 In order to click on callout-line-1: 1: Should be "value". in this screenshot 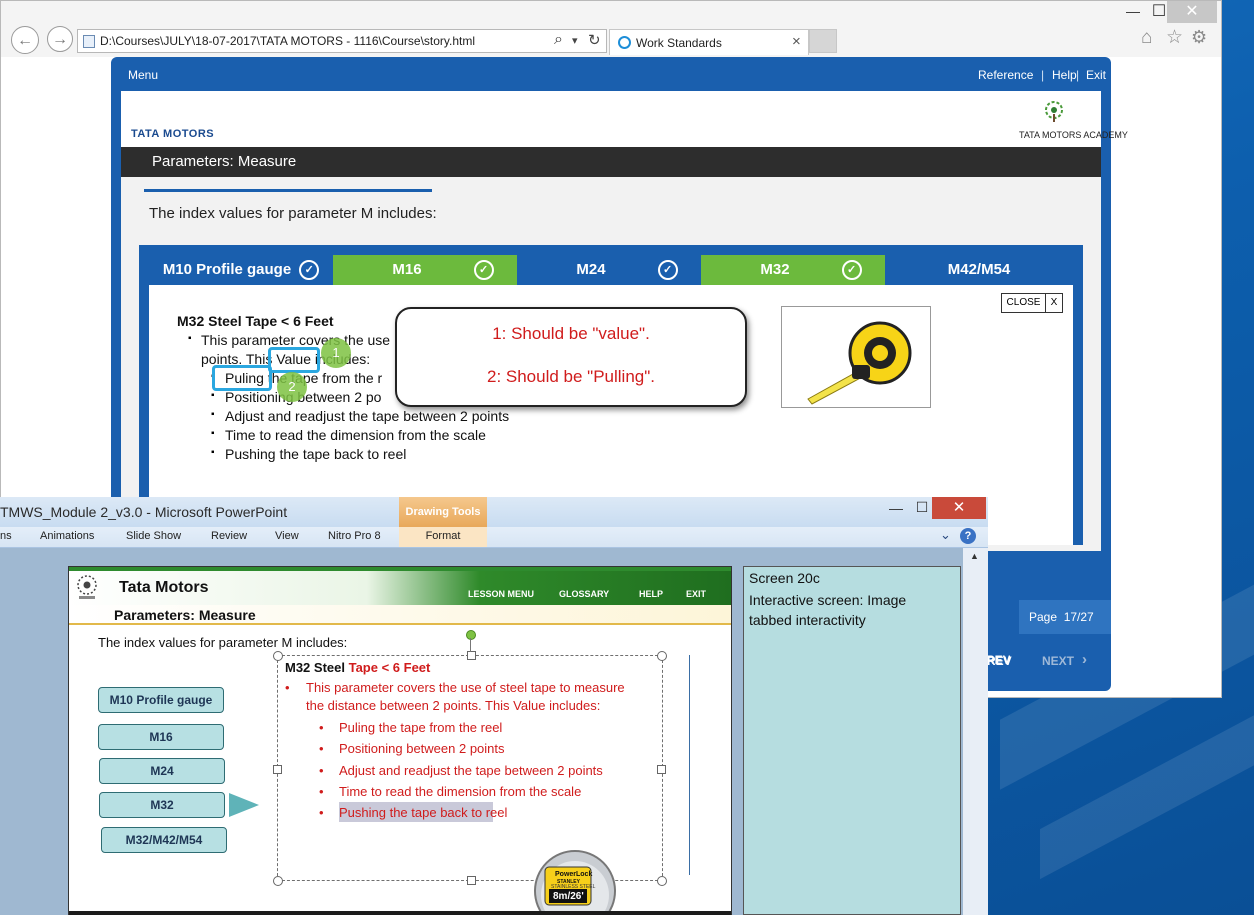, I will do `click(571, 333)`.